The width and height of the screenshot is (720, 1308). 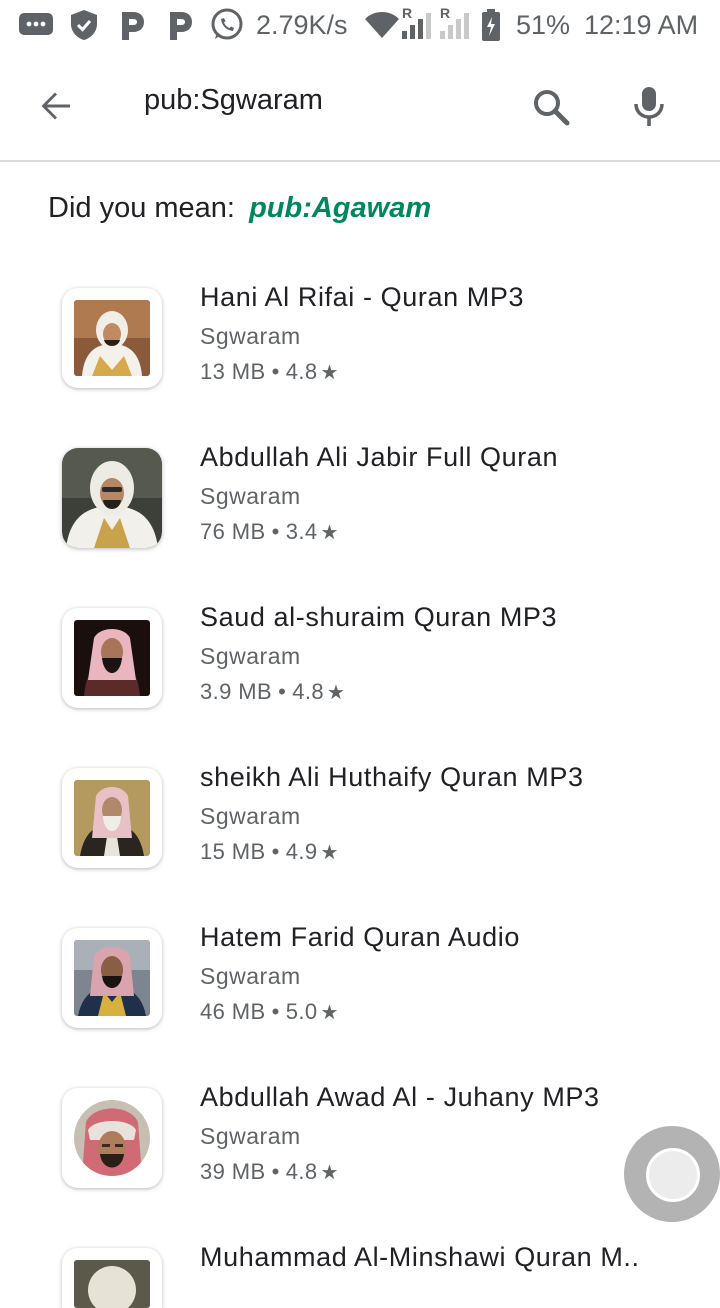 What do you see at coordinates (269, 852) in the screenshot?
I see `app-meta: 15 MB • 4.9 ★` at bounding box center [269, 852].